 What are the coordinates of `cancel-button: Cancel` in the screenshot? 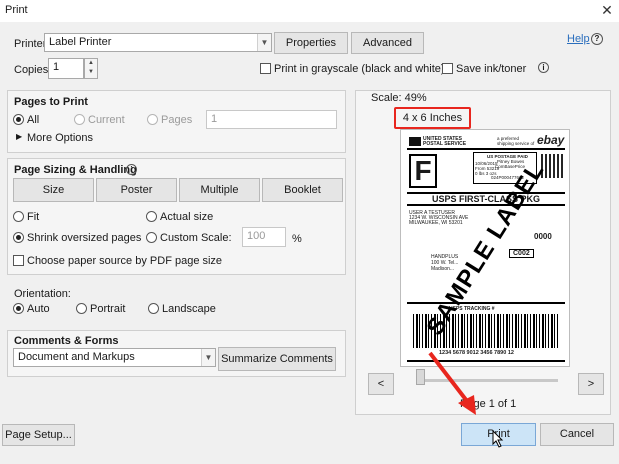 It's located at (577, 434).